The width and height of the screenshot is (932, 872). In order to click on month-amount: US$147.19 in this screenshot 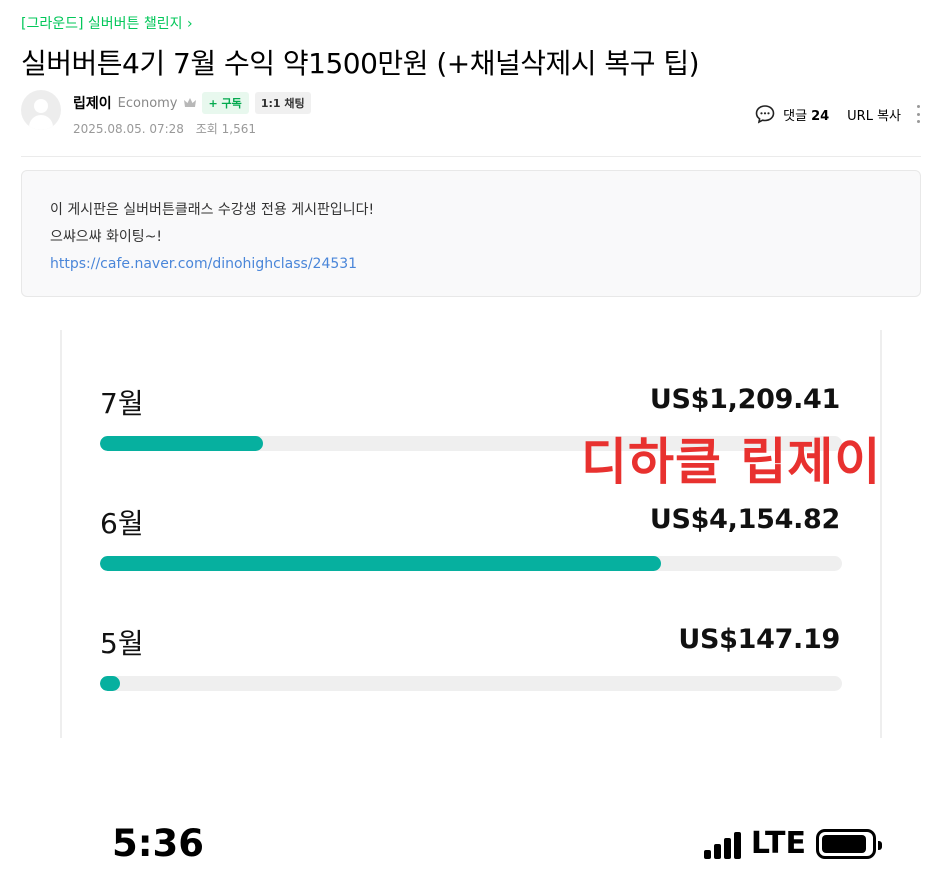, I will do `click(759, 639)`.